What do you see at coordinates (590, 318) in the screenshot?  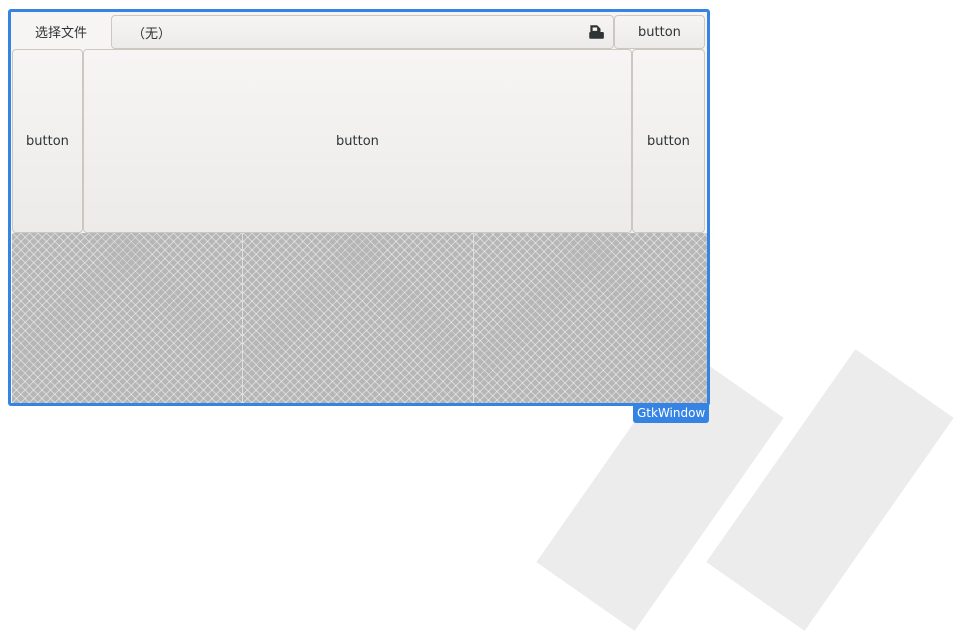 I see `empty-cell-right` at bounding box center [590, 318].